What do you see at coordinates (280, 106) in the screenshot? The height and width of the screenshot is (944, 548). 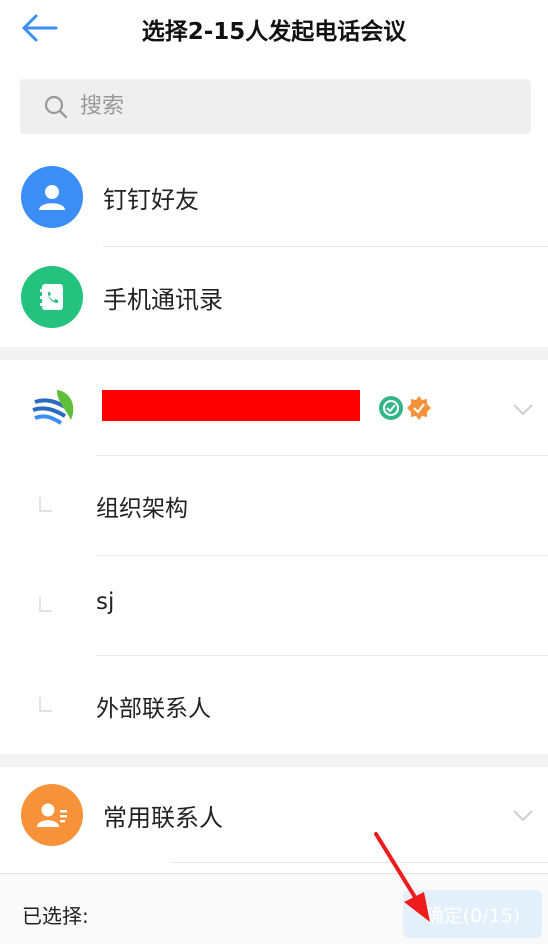 I see `search-input` at bounding box center [280, 106].